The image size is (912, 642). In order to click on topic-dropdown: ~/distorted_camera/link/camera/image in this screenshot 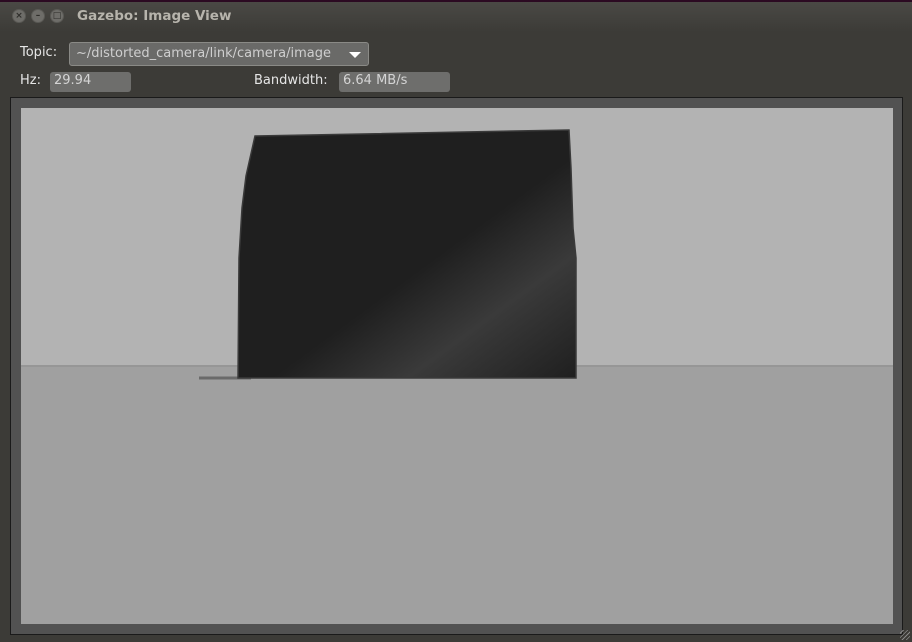, I will do `click(219, 54)`.